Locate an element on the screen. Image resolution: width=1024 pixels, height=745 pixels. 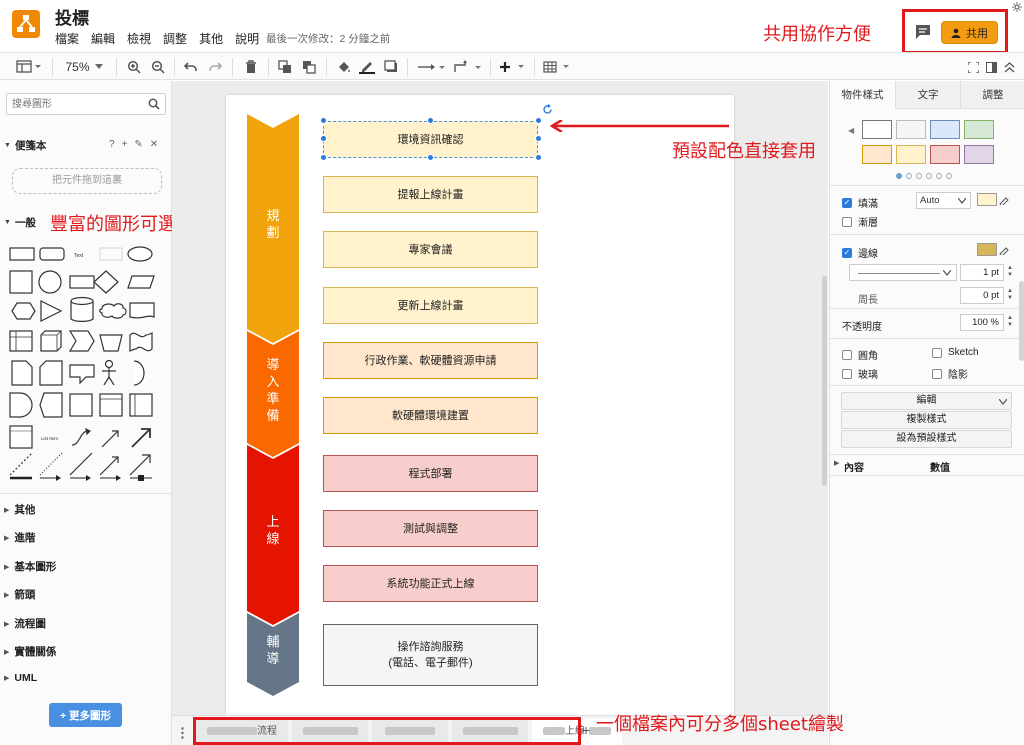
gradient-row: 漸層 is located at coordinates (860, 221).